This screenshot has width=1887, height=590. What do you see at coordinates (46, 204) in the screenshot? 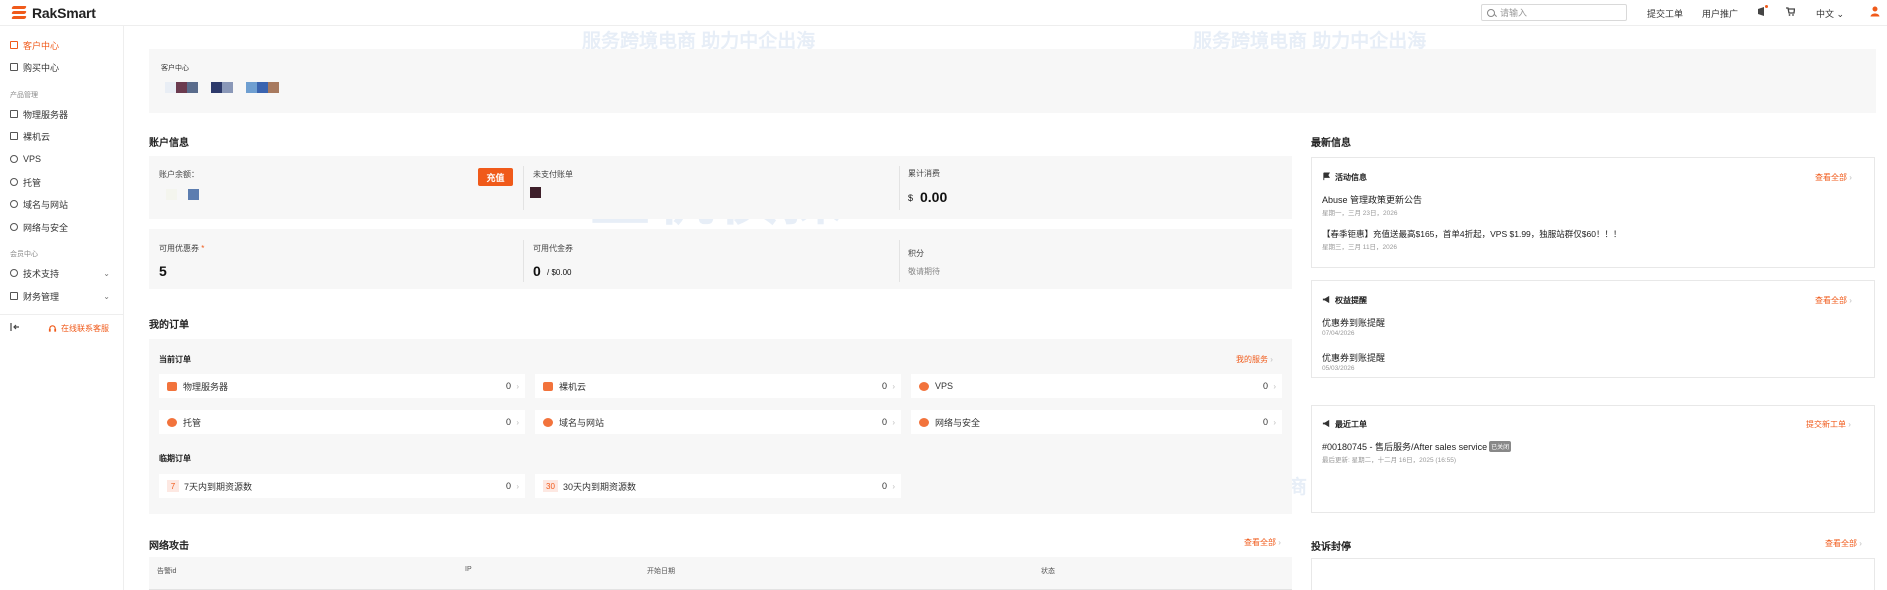
I see `sidebar-item-label: 域名与网站` at bounding box center [46, 204].